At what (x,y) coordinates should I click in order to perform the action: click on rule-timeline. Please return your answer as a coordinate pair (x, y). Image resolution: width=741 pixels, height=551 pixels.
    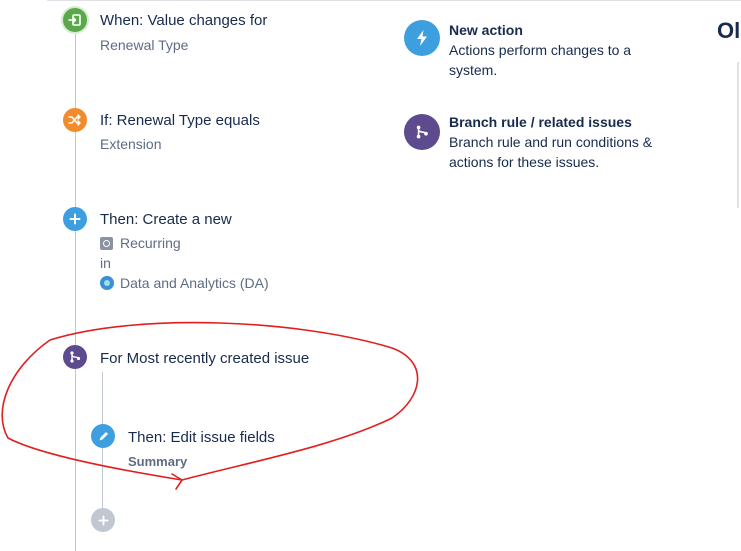
    Looking at the image, I should click on (75, 289).